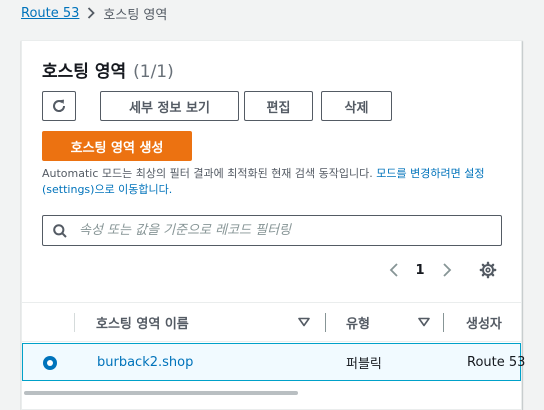  I want to click on chevron-right-icon, so click(447, 270).